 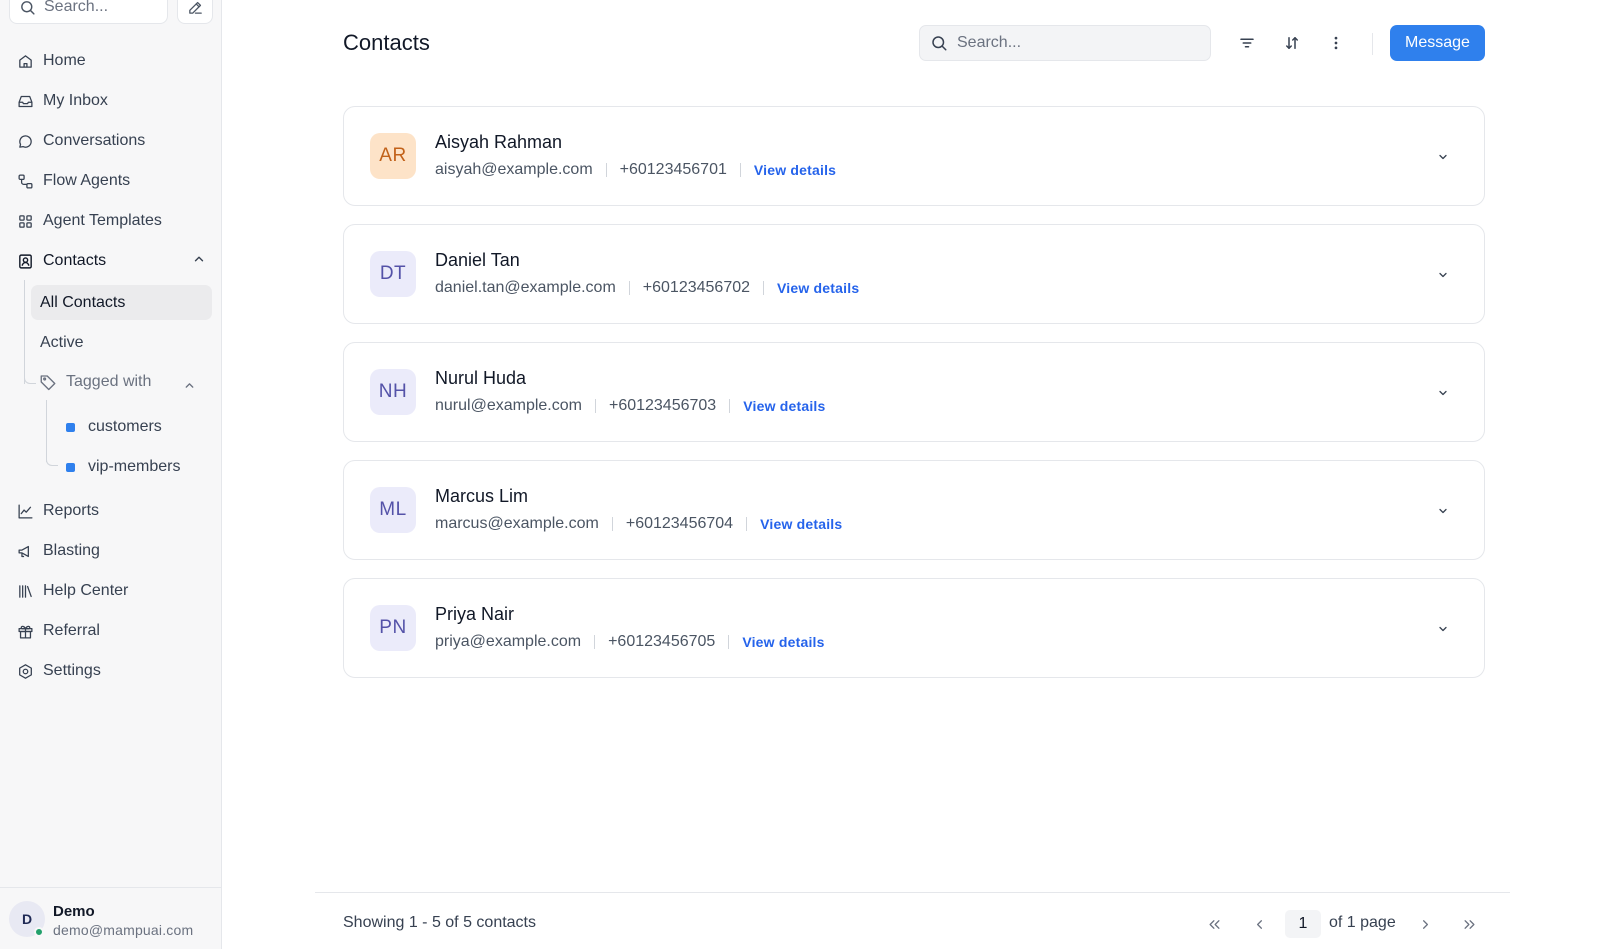 I want to click on nav-settings: Settings, so click(x=58, y=671).